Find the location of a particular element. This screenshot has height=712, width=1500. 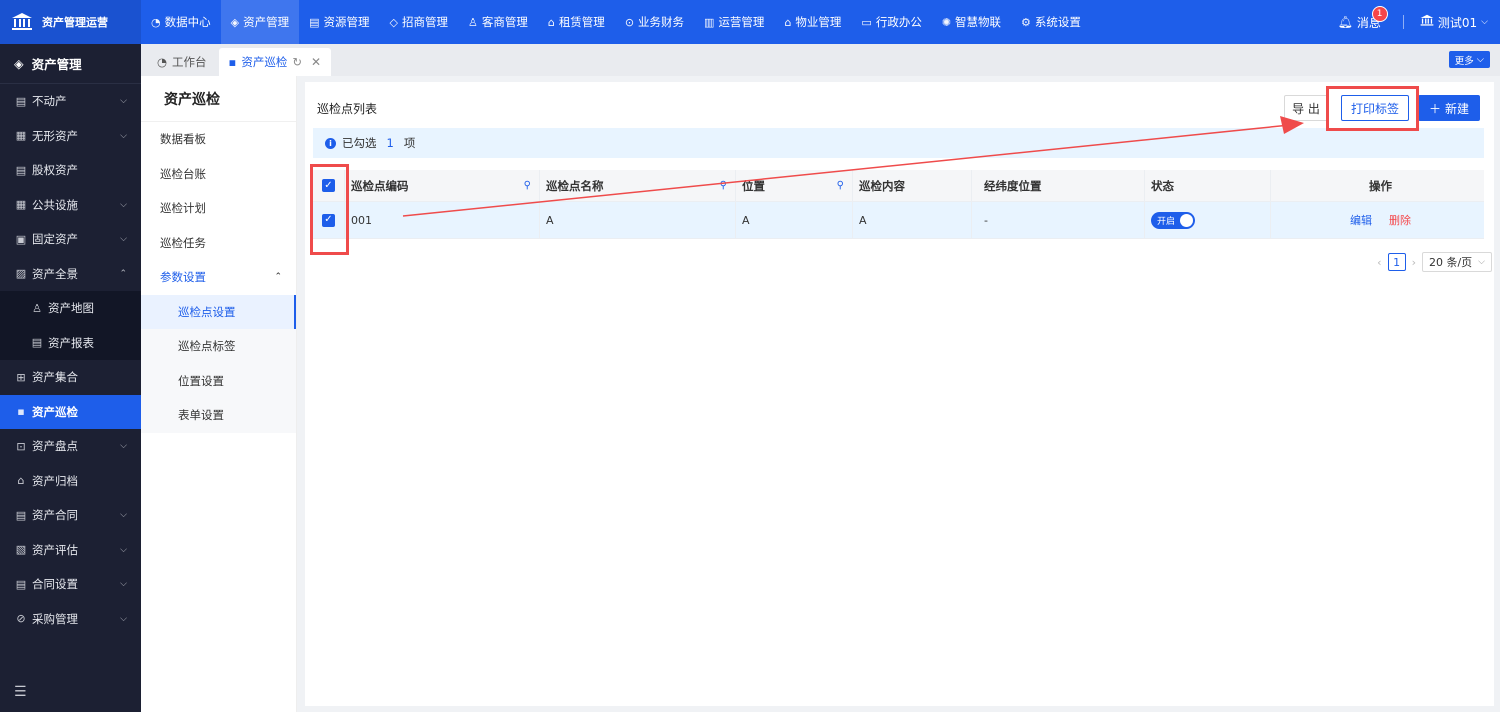

selection-suffix: 项 is located at coordinates (409, 143).